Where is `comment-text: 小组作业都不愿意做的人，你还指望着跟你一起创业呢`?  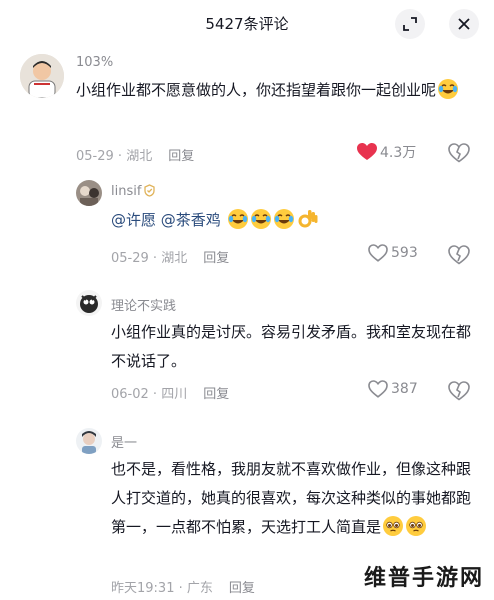
comment-text: 小组作业都不愿意做的人，你还指望着跟你一起创业呢 is located at coordinates (281, 90).